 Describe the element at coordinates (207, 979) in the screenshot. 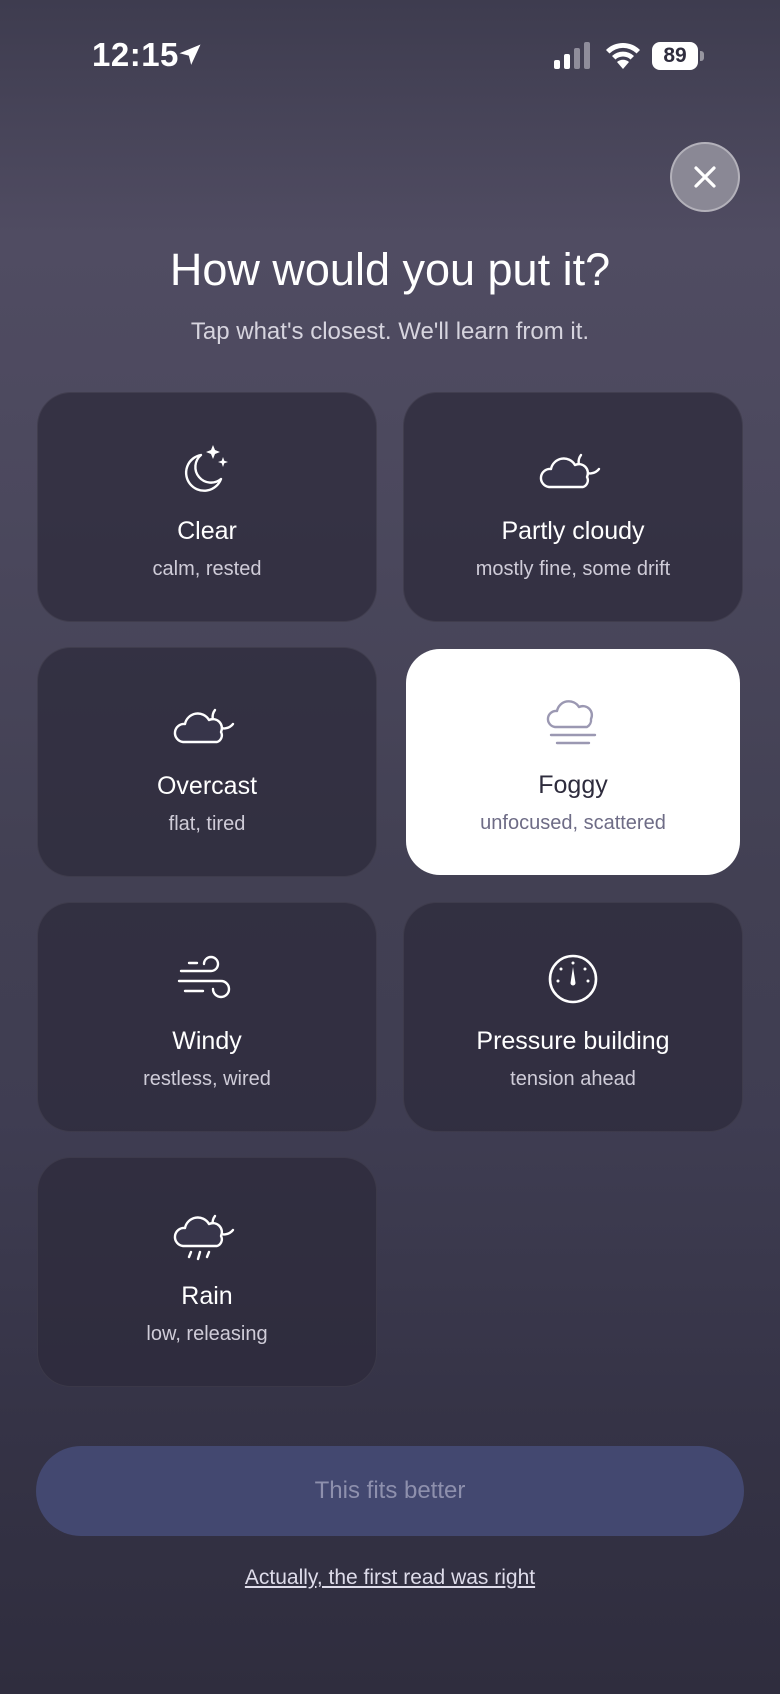

I see `wind-icon` at that location.